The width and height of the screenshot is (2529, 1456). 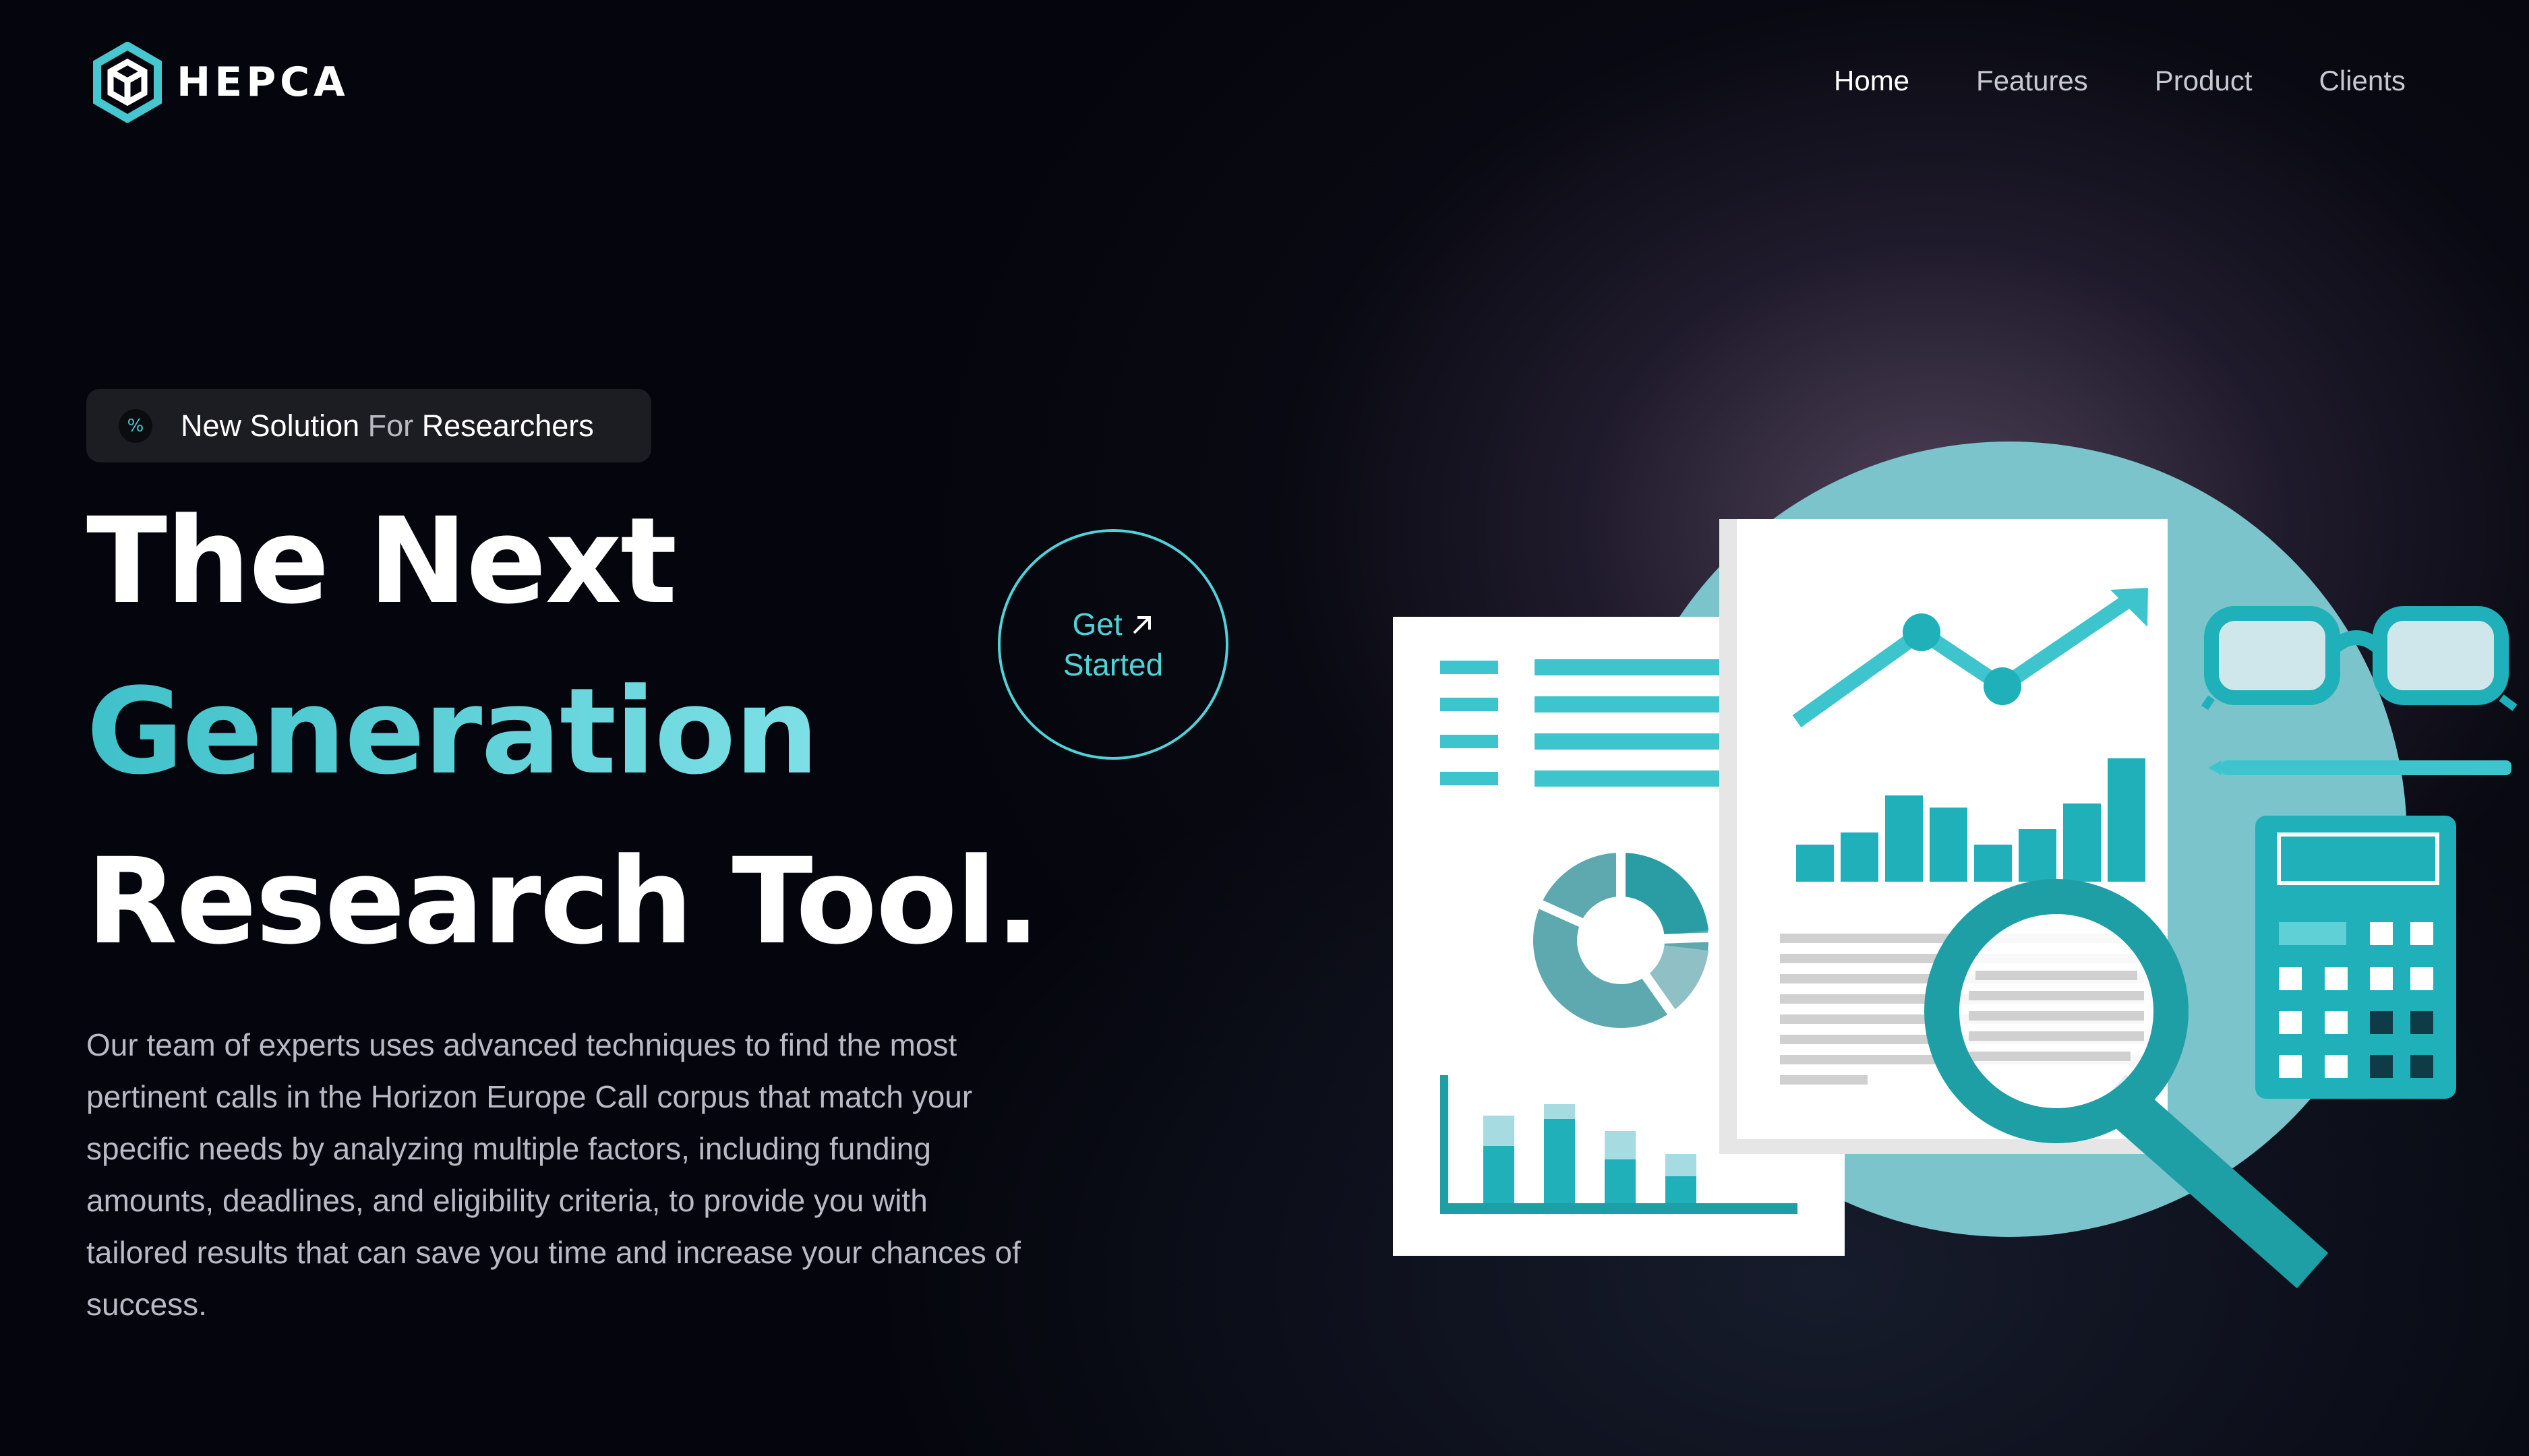 What do you see at coordinates (263, 82) in the screenshot?
I see `brand-name: HEPCA` at bounding box center [263, 82].